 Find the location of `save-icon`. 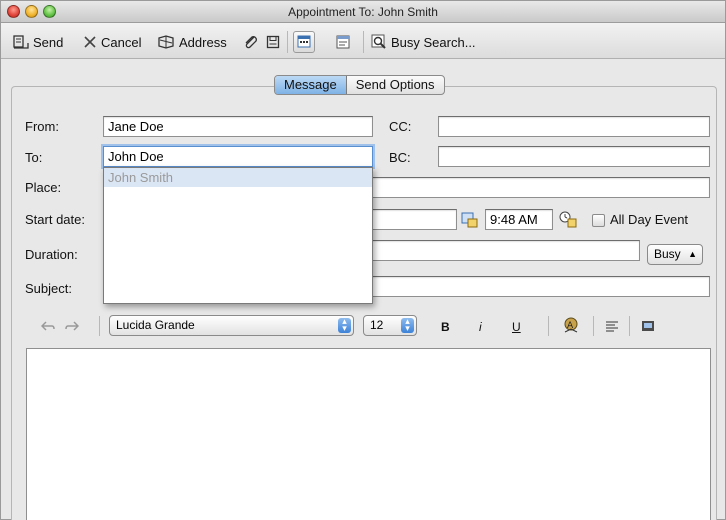

save-icon is located at coordinates (273, 42).